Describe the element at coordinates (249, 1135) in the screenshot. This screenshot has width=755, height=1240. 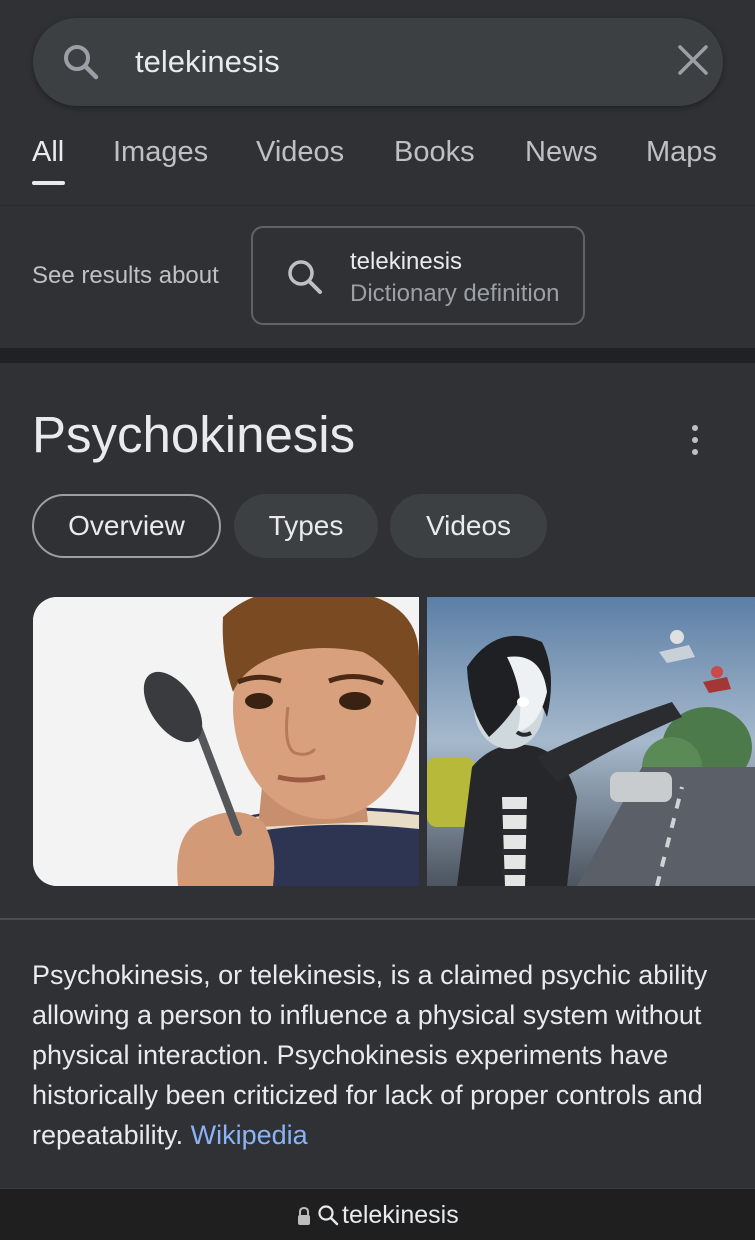
I see `wikipedia-link: Wikipedia` at that location.